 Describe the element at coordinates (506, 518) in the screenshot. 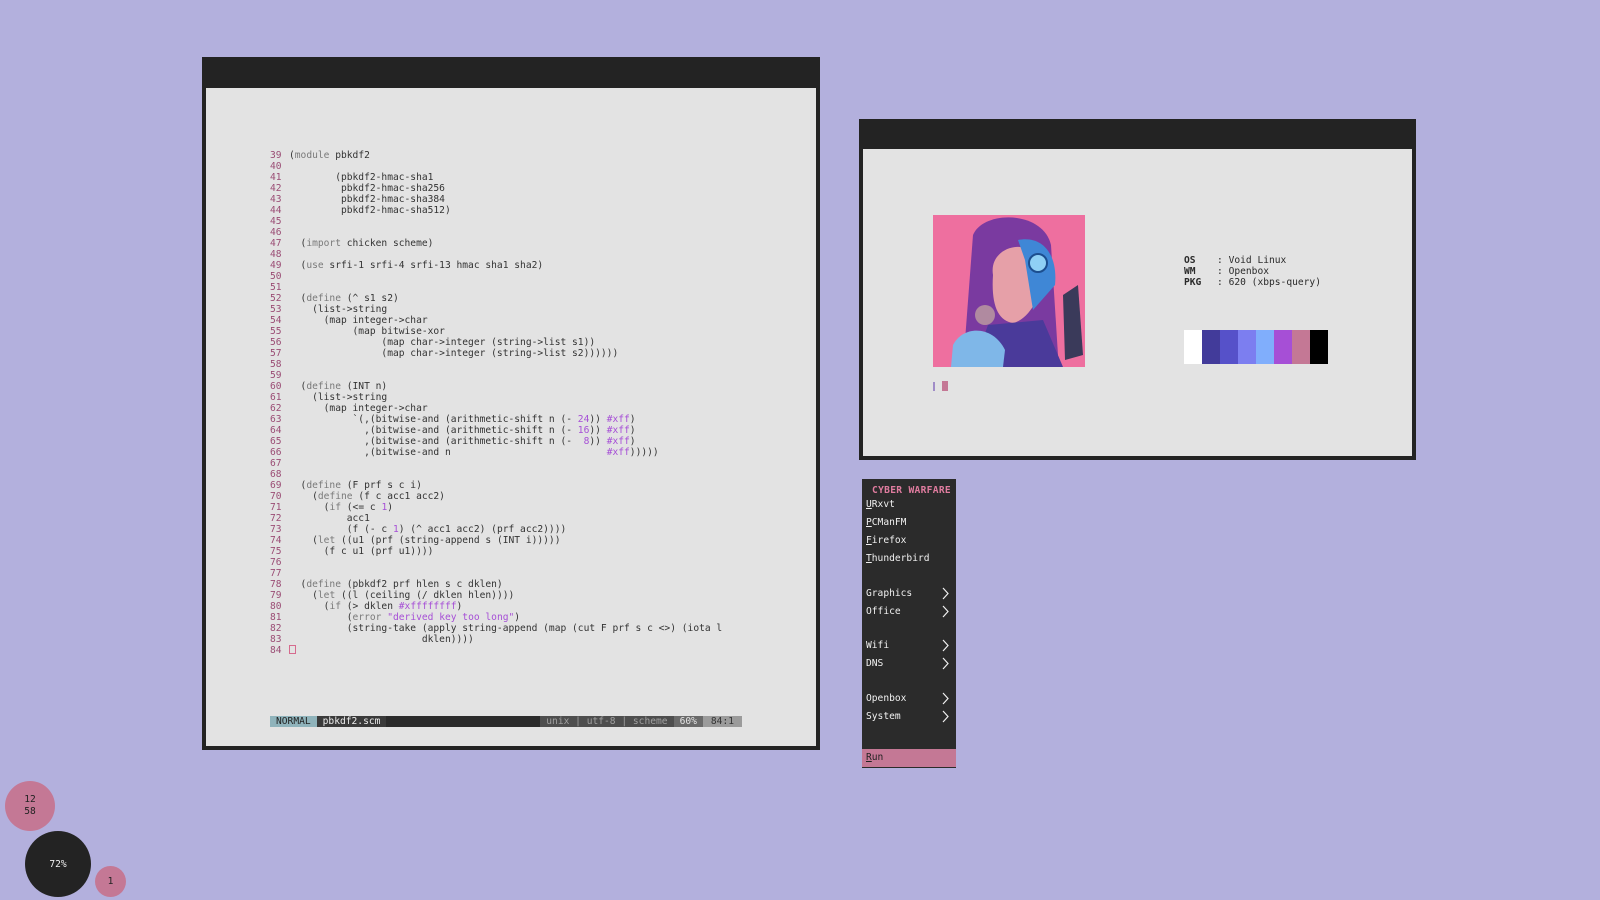

I see `code-line: 72 acc1` at that location.